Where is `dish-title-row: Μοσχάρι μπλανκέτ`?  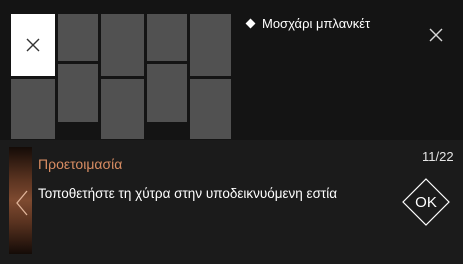
dish-title-row: Μοσχάρι μπλανκέτ is located at coordinates (307, 23).